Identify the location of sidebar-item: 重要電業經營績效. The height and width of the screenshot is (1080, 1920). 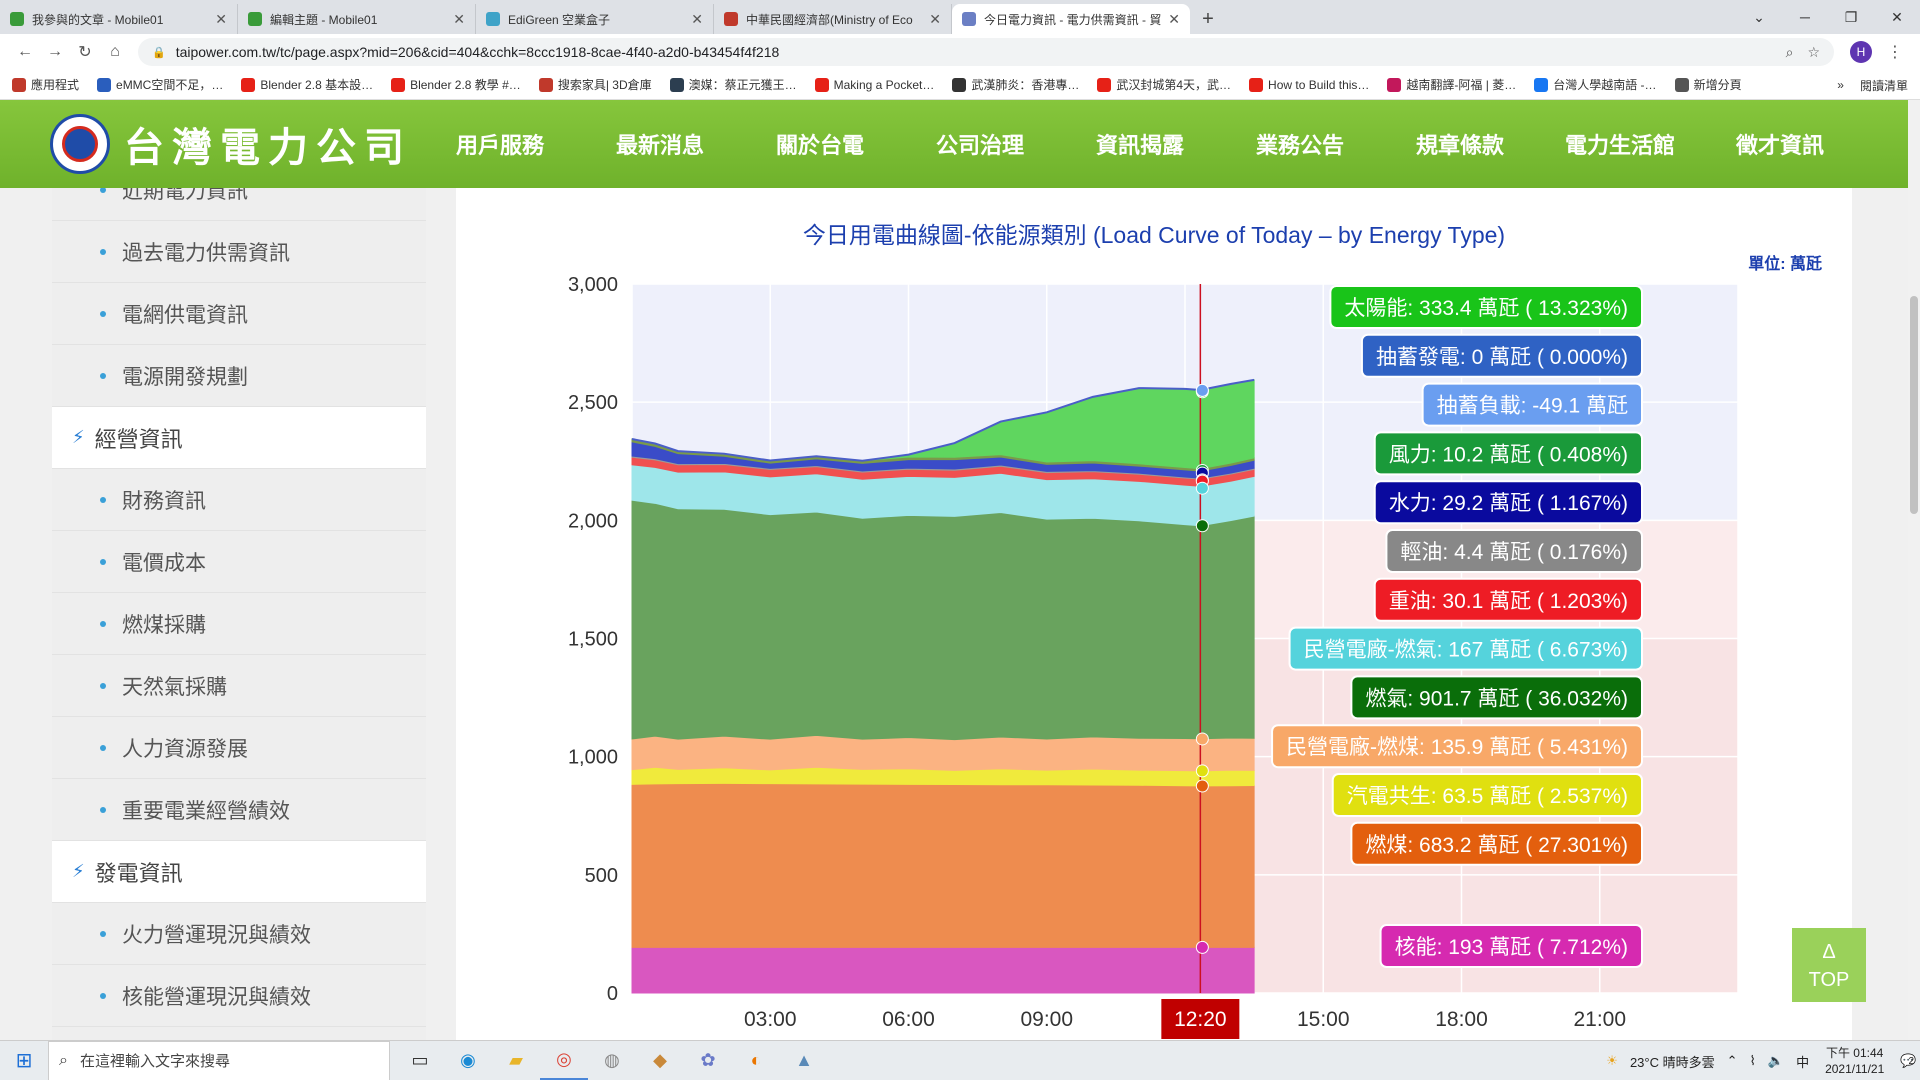
(239, 810).